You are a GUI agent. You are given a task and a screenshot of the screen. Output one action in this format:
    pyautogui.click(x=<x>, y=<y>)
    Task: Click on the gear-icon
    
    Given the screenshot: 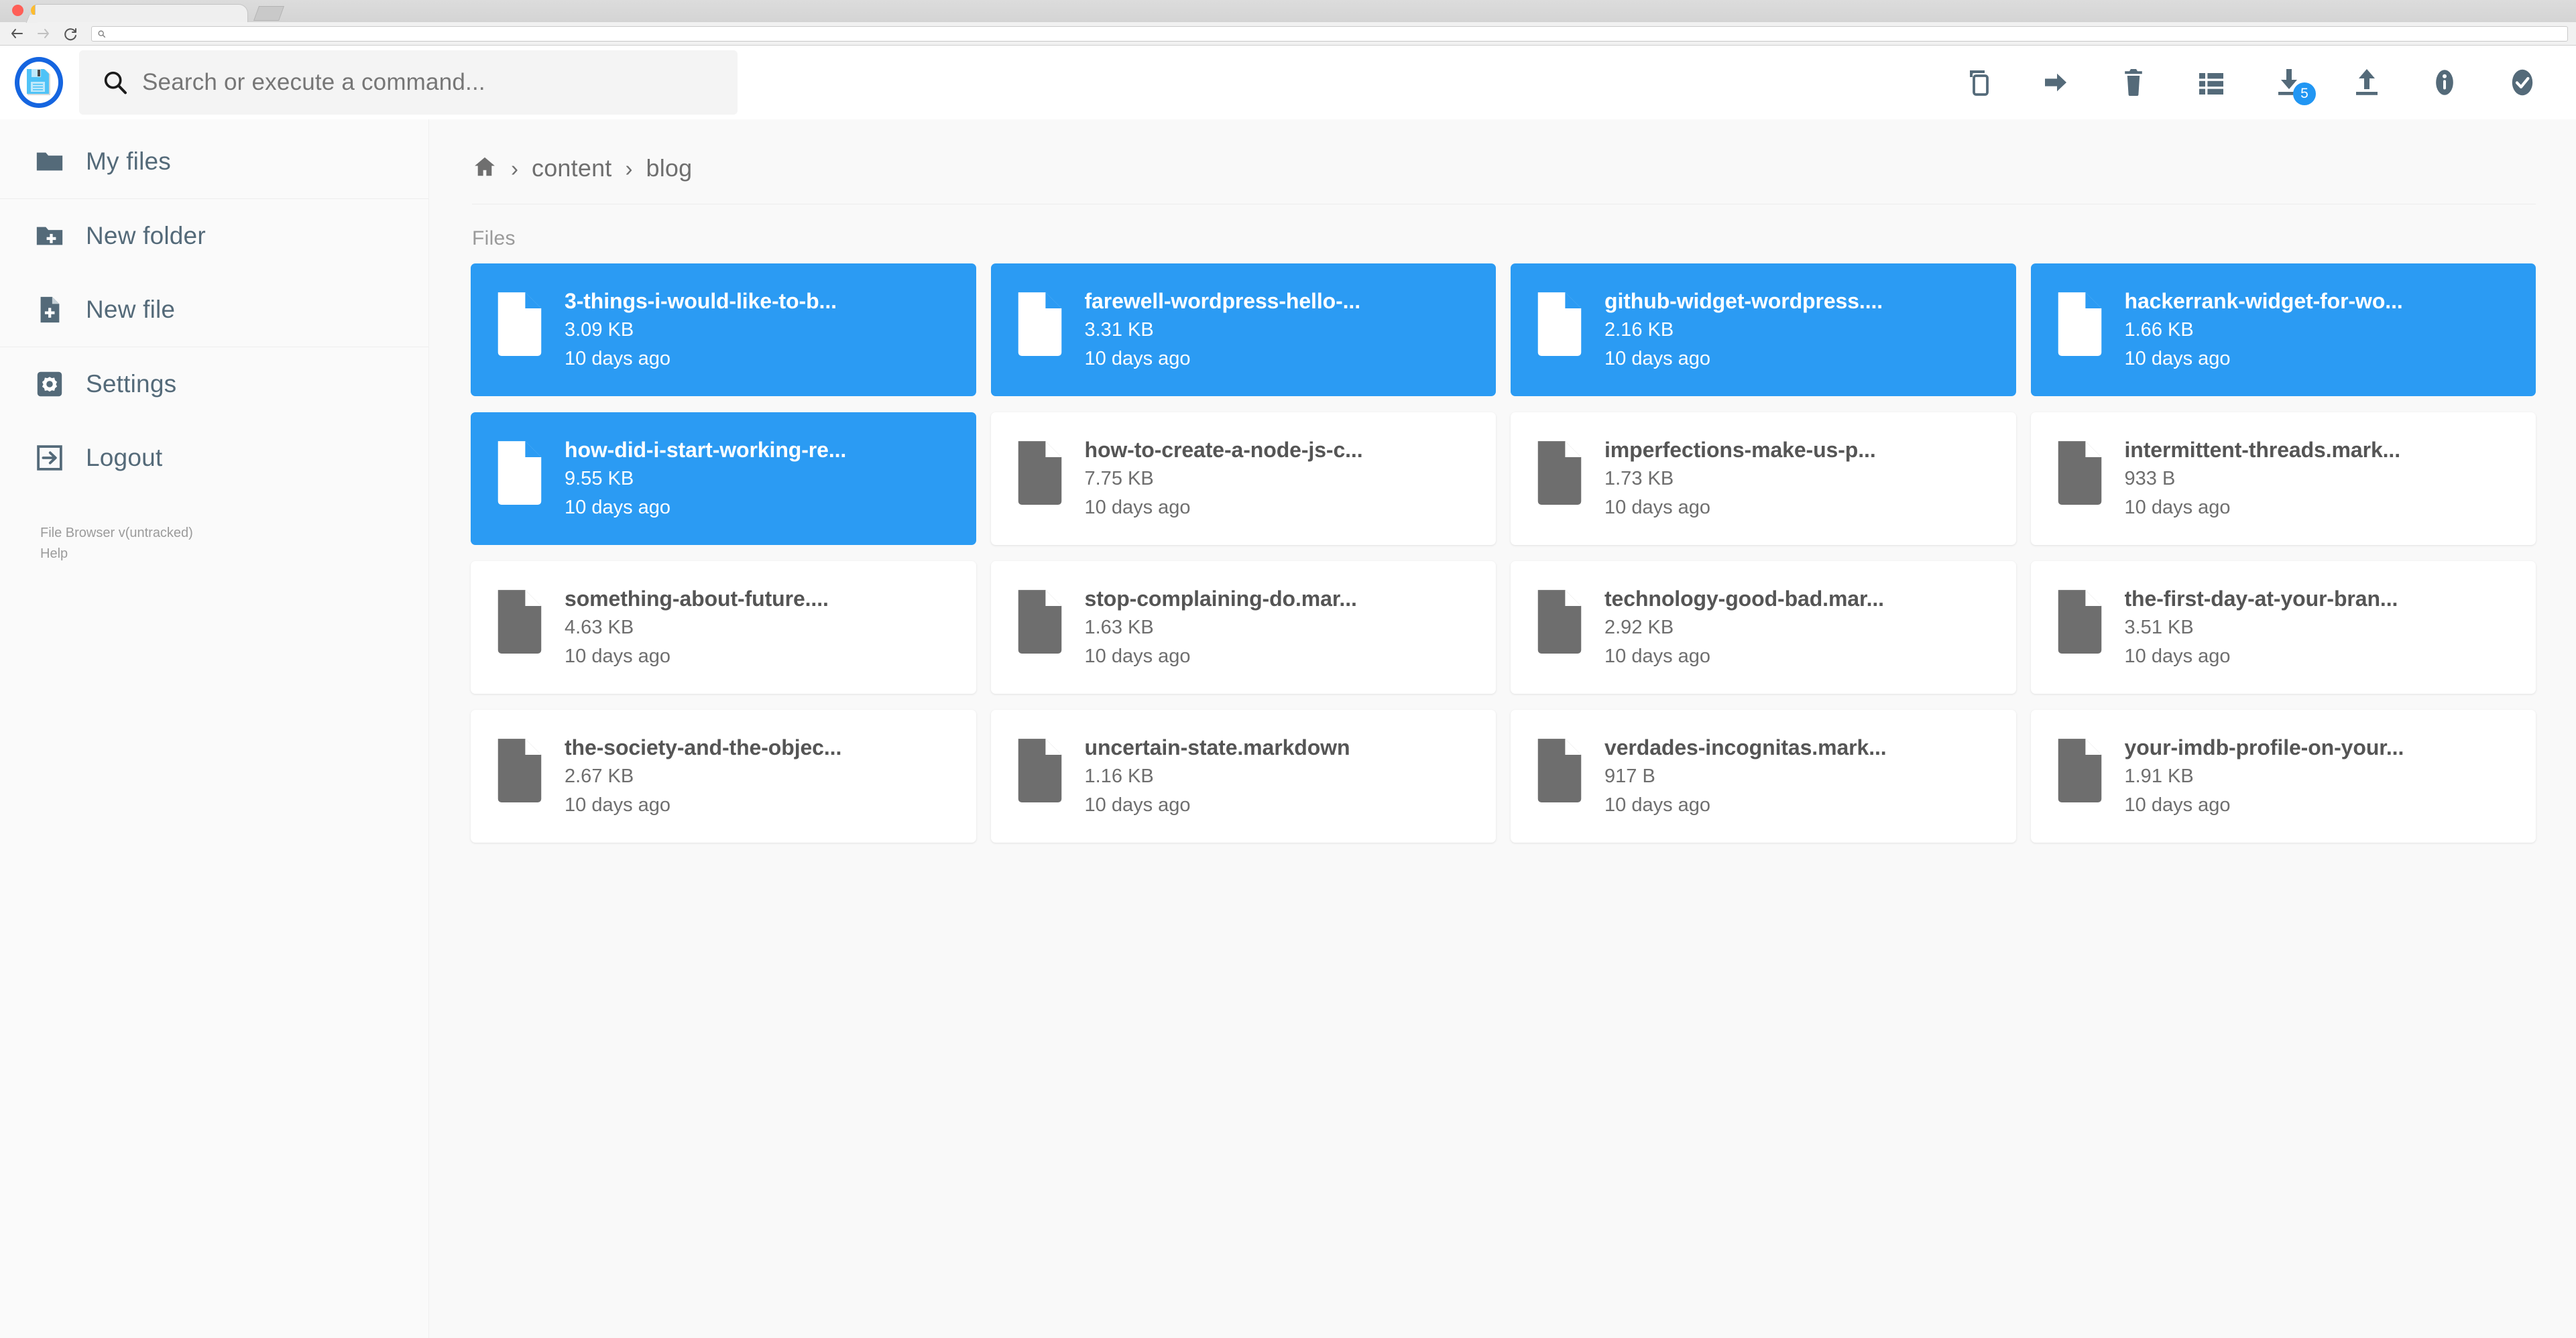 What is the action you would take?
    pyautogui.click(x=50, y=384)
    